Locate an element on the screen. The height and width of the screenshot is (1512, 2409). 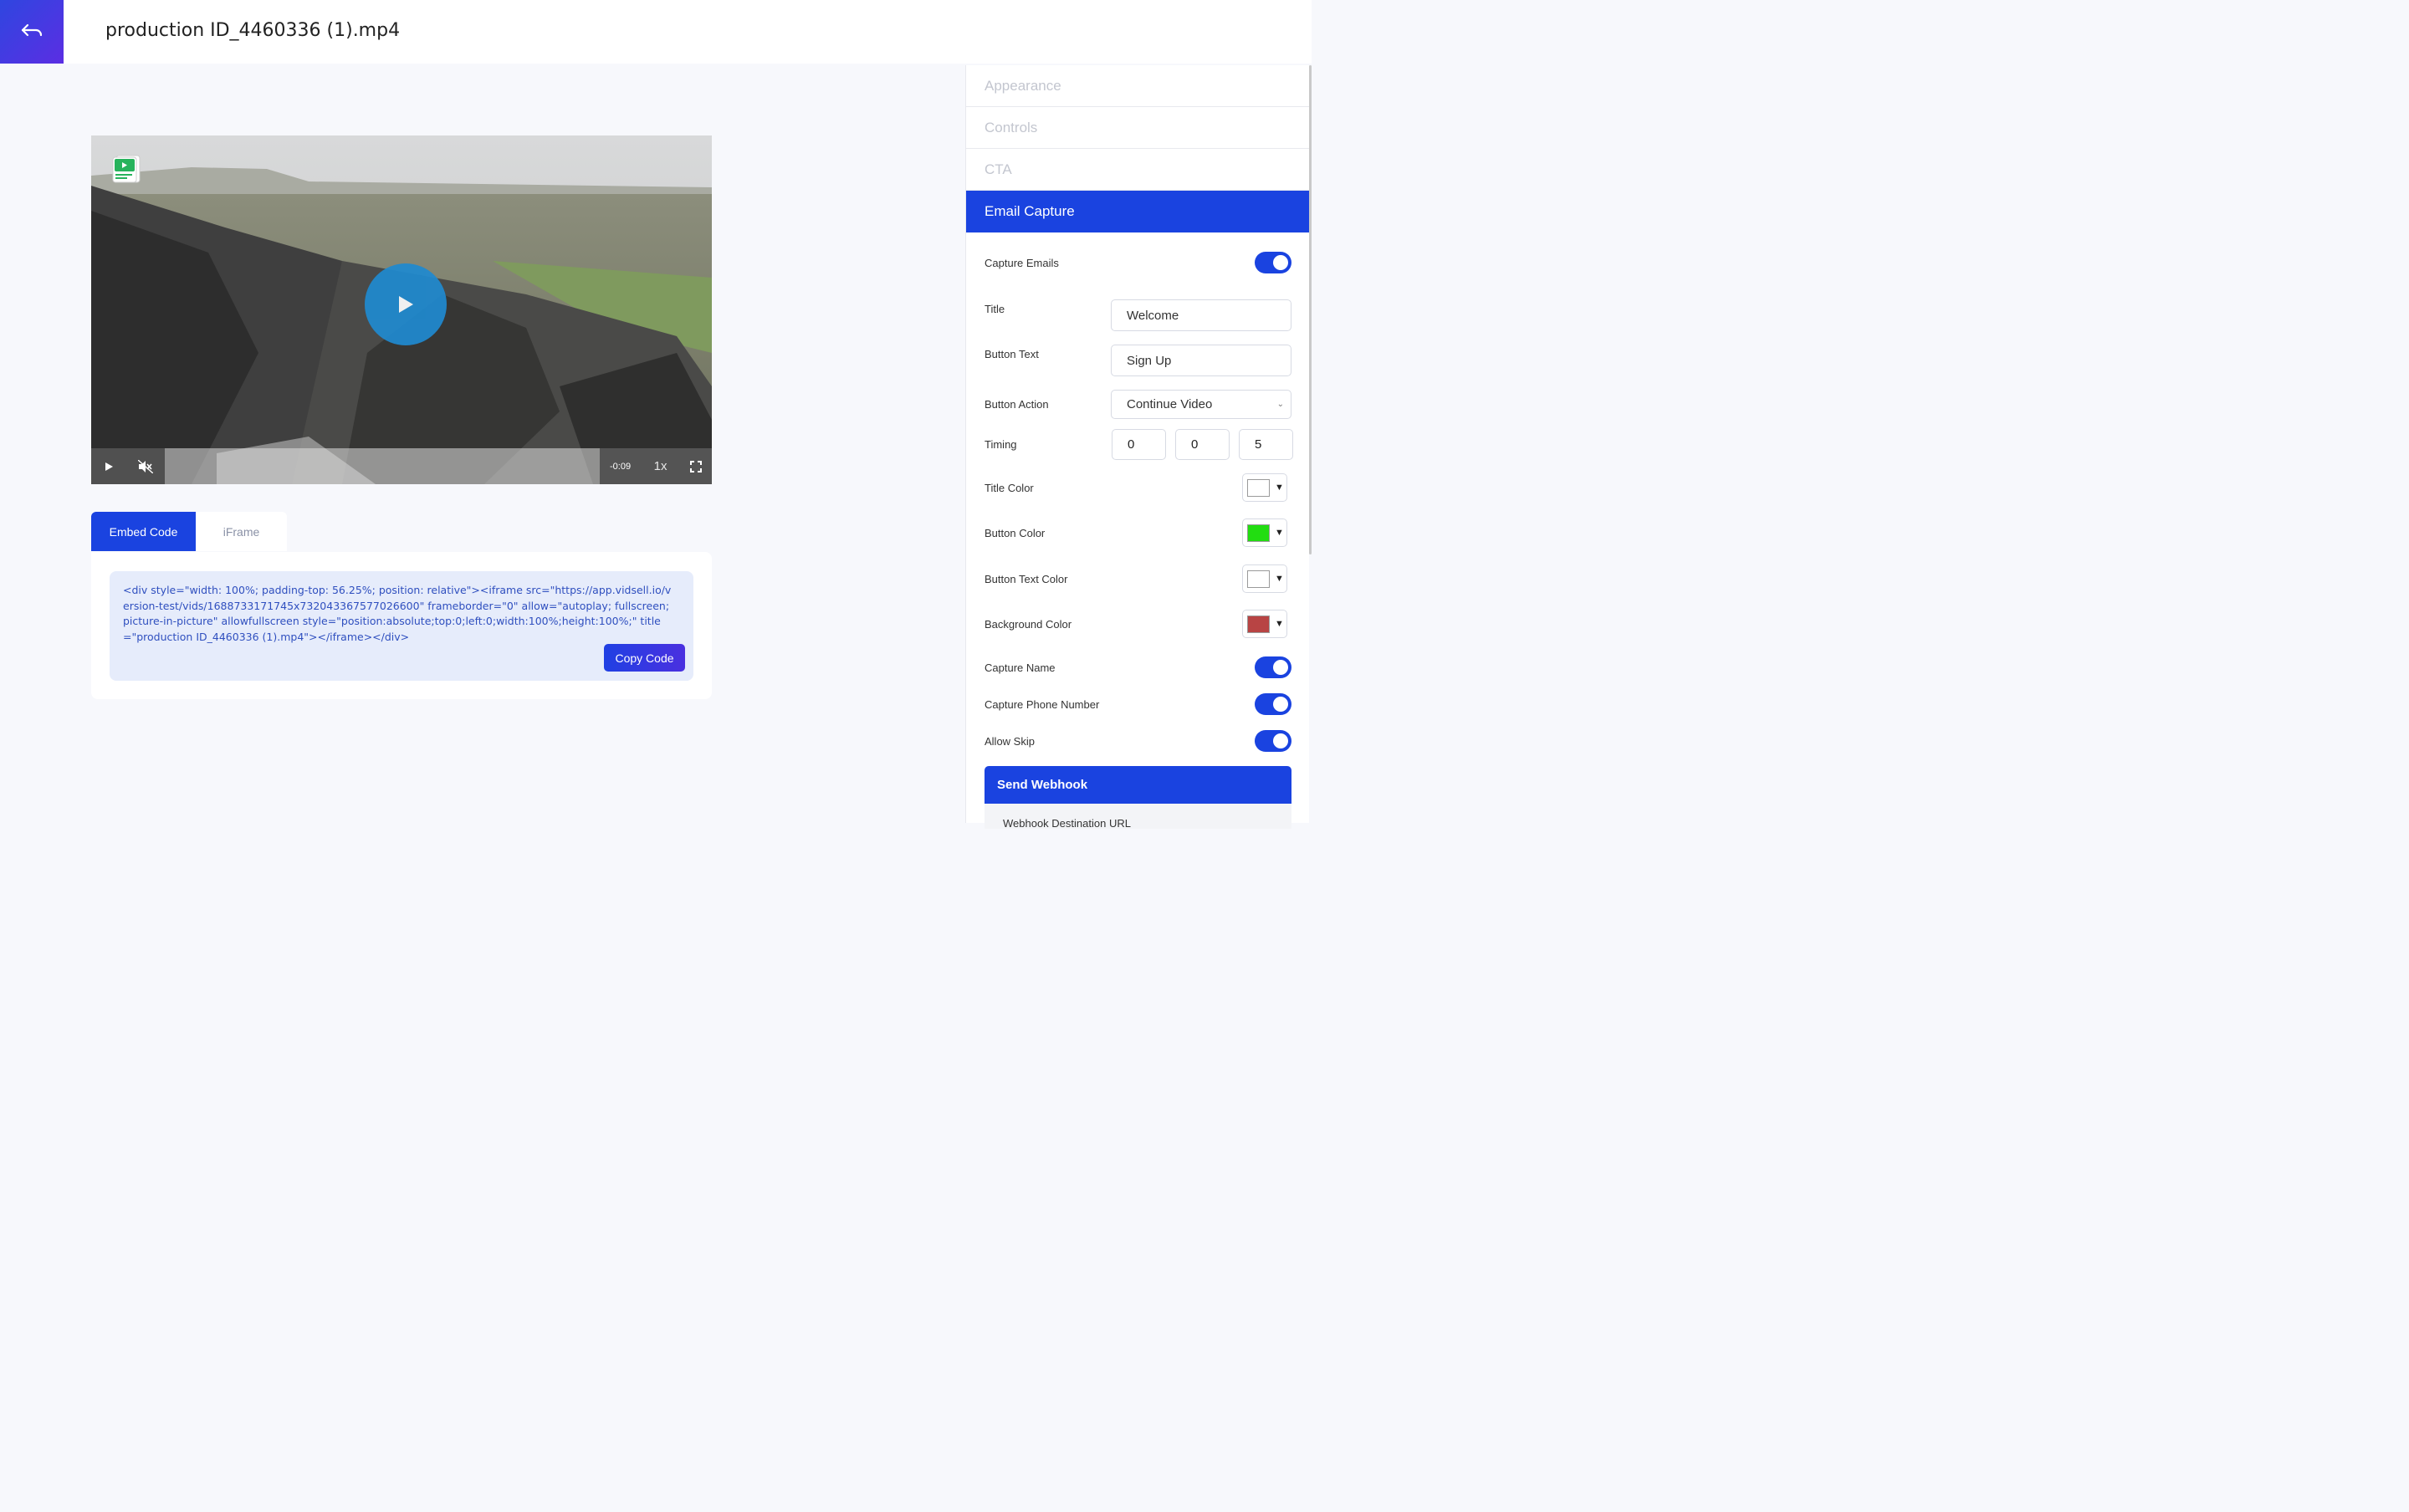
back-button is located at coordinates (32, 32).